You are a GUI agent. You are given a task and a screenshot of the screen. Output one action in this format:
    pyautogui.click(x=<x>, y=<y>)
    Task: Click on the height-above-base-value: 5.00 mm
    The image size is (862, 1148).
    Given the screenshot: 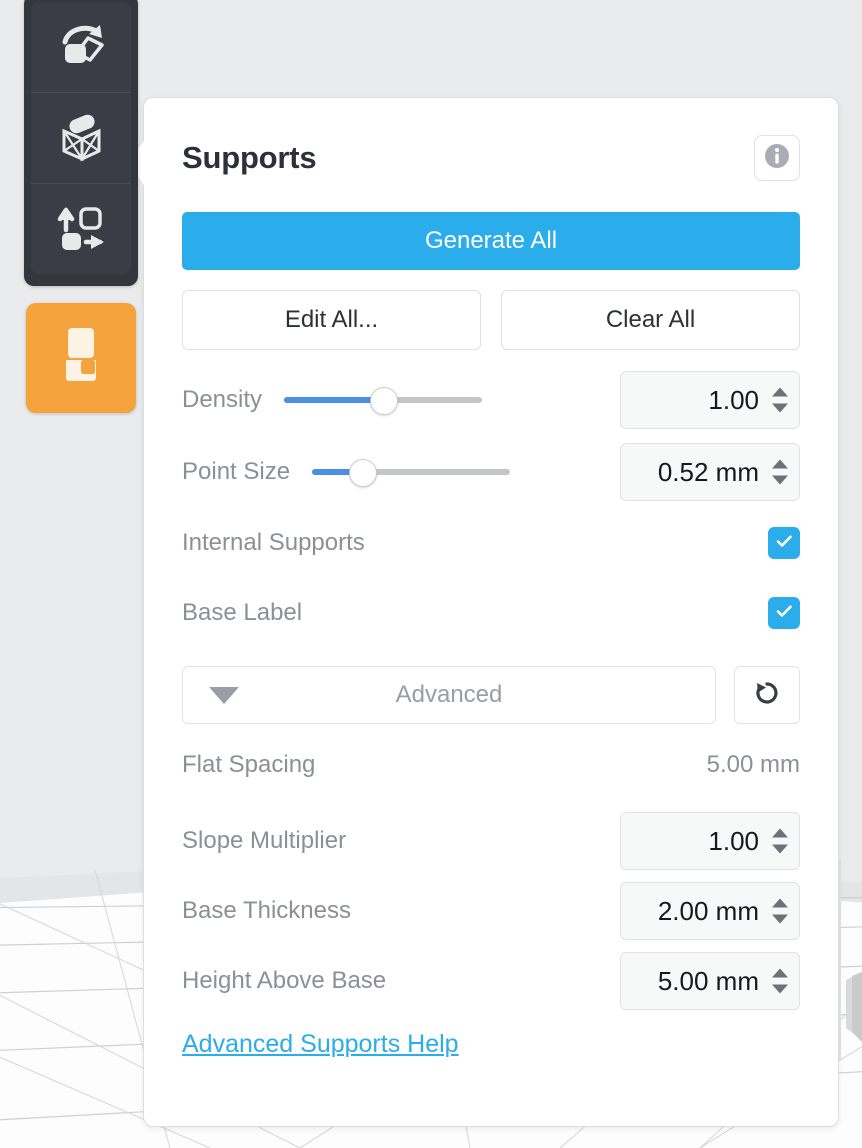 What is the action you would take?
    pyautogui.click(x=708, y=980)
    